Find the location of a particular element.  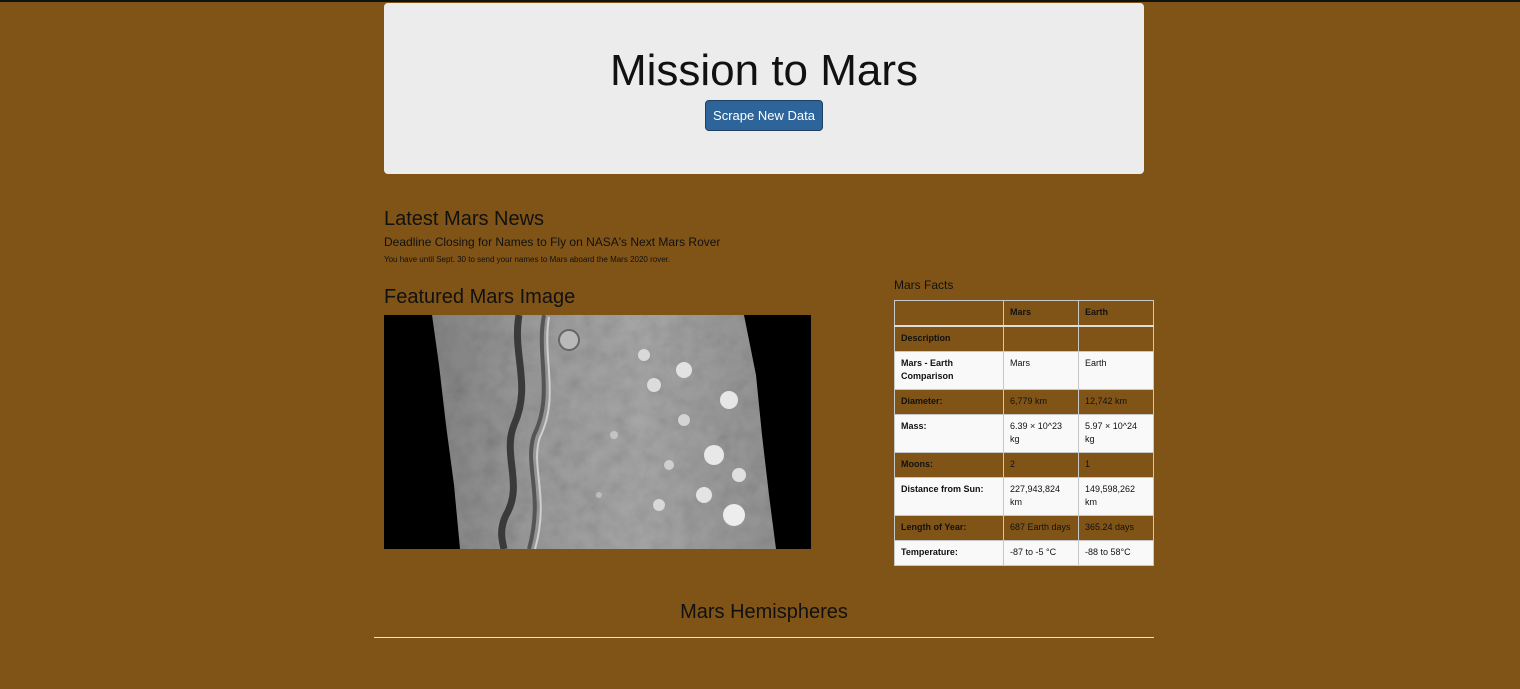

table-cell-mars: 2 is located at coordinates (1041, 465).